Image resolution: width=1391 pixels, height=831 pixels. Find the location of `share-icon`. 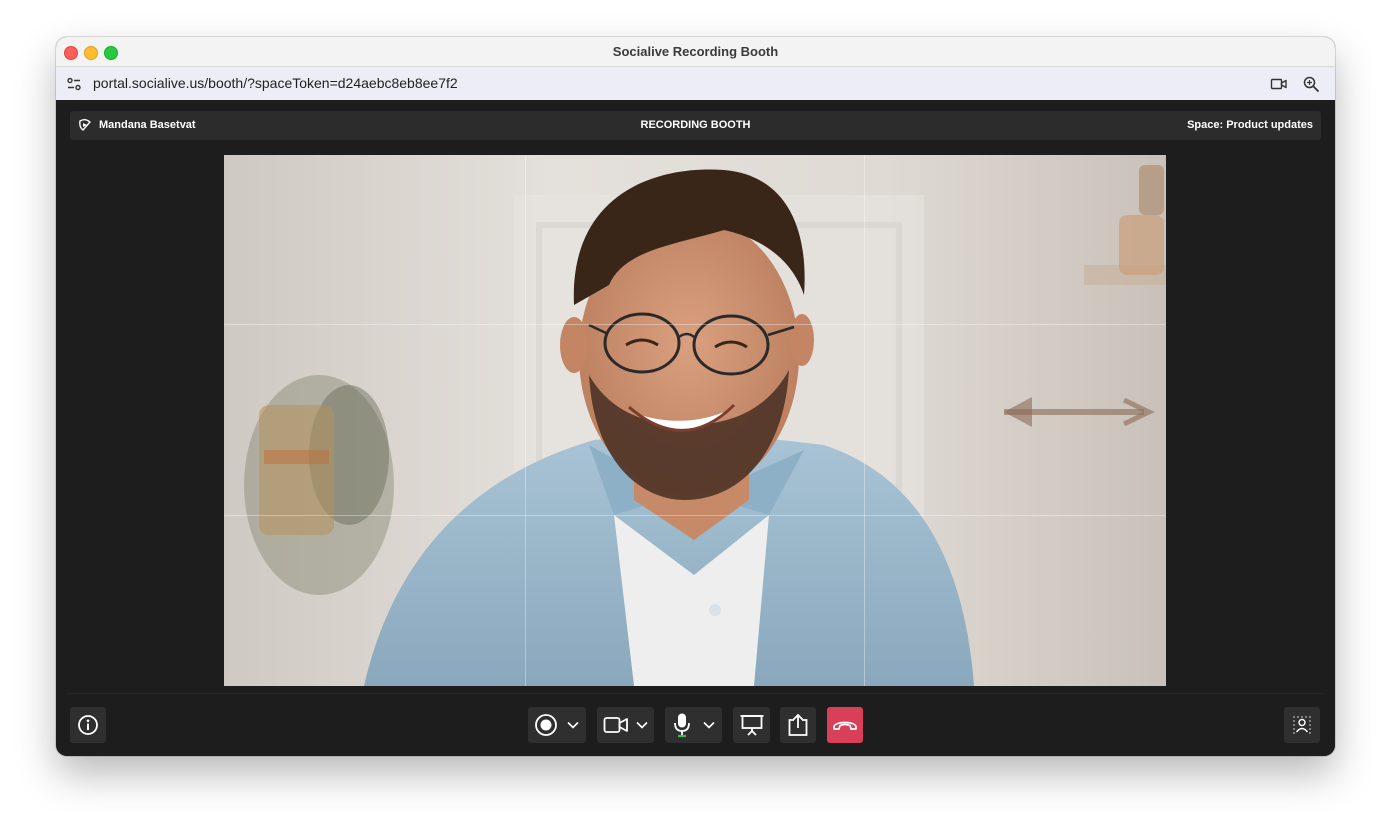

share-icon is located at coordinates (798, 724).